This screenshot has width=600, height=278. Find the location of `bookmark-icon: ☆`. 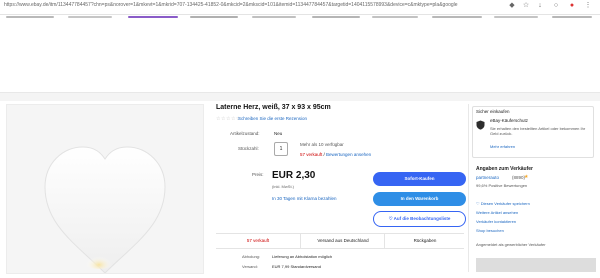

bookmark-icon: ☆ is located at coordinates (526, 6).